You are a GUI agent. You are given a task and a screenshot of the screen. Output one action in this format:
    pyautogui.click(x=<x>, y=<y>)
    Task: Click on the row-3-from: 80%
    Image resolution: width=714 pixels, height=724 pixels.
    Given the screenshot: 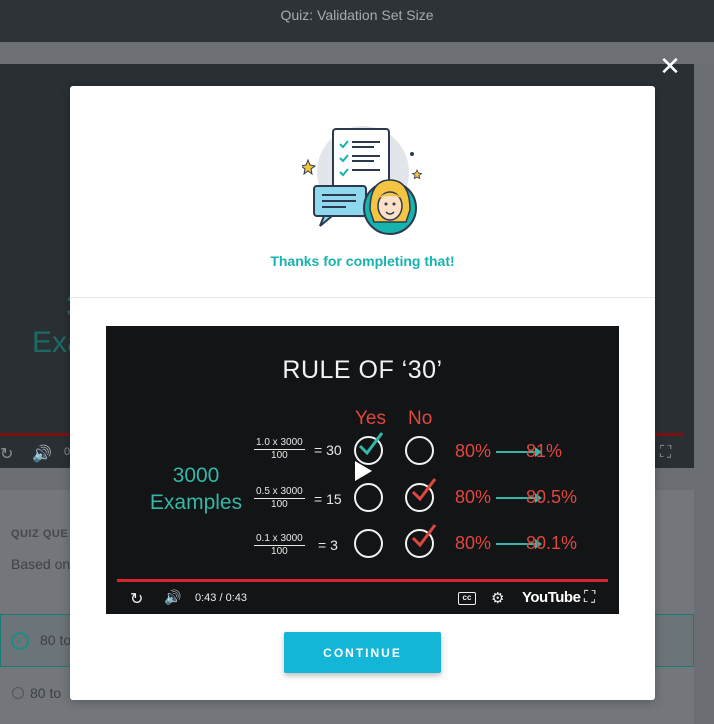 What is the action you would take?
    pyautogui.click(x=473, y=543)
    